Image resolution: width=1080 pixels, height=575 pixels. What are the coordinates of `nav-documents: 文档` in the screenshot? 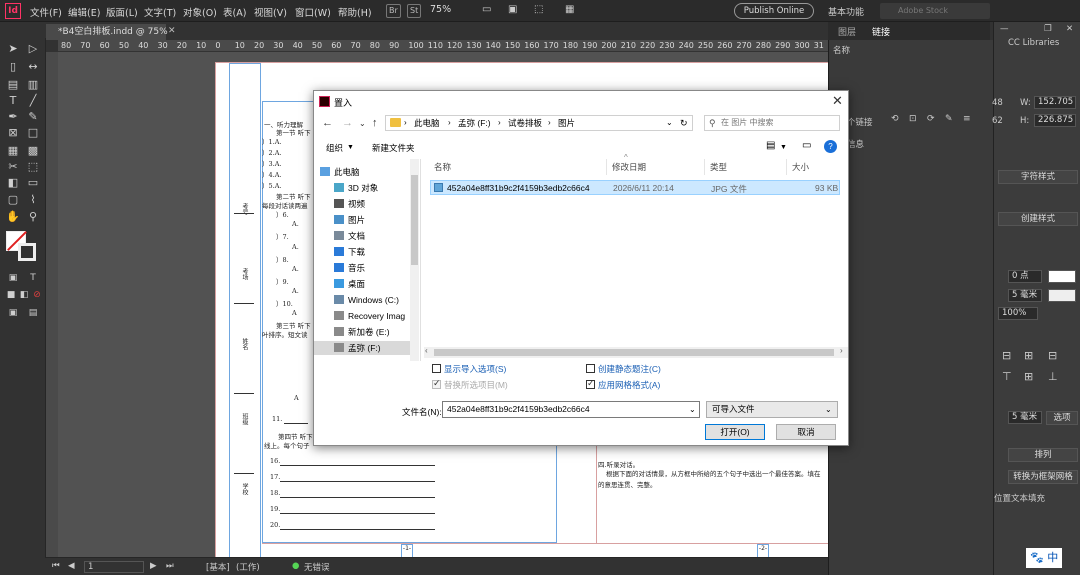 It's located at (349, 236).